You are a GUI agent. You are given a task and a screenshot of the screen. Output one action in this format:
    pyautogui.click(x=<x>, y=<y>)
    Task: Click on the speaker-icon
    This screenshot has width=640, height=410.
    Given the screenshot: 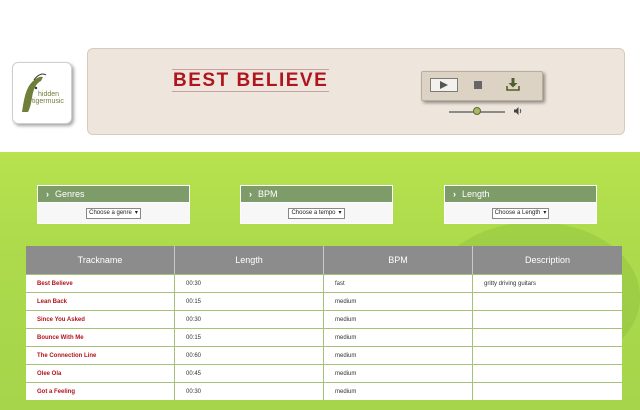 What is the action you would take?
    pyautogui.click(x=518, y=111)
    